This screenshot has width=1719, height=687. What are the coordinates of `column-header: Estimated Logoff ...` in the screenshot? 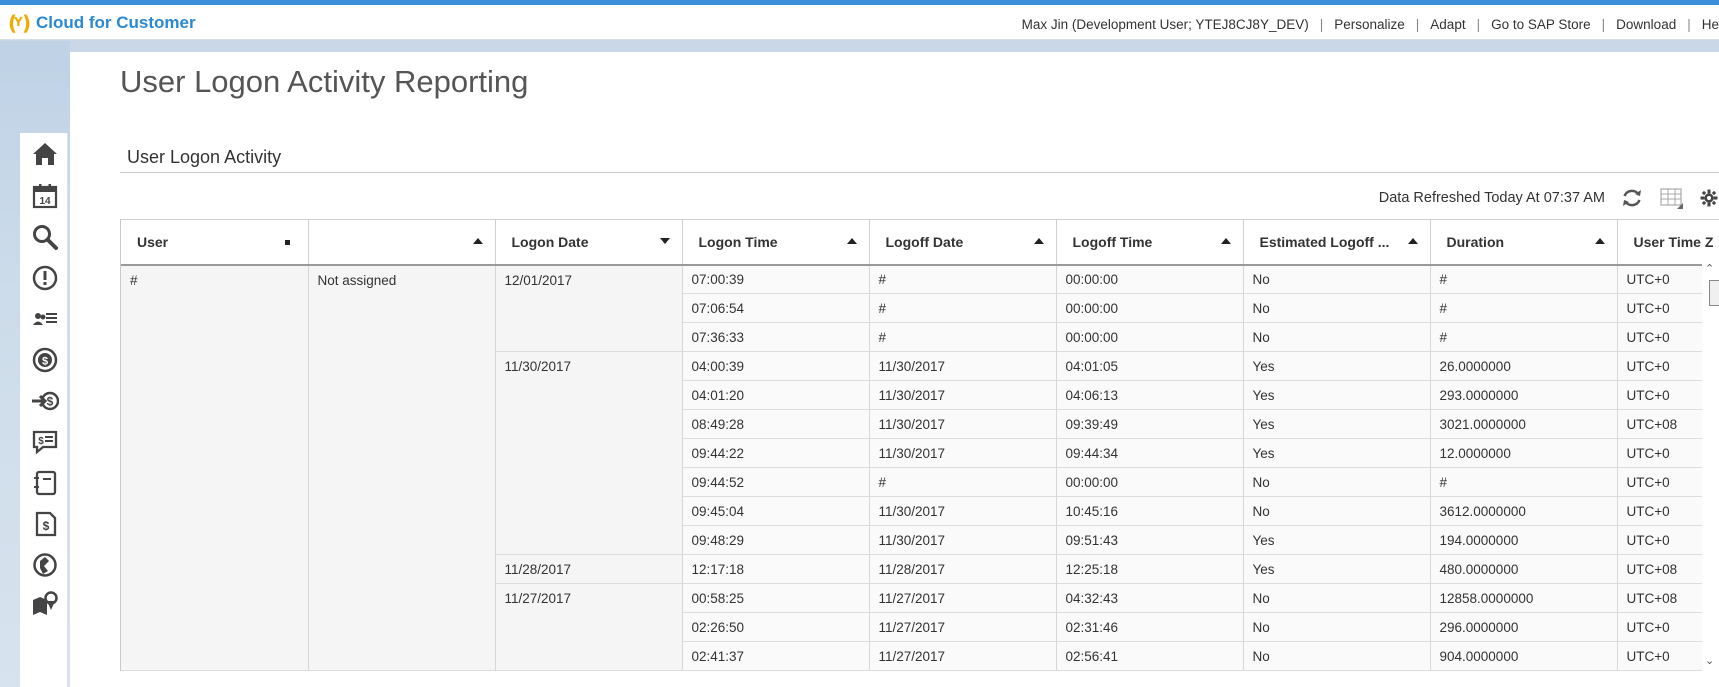 It's located at (1337, 242).